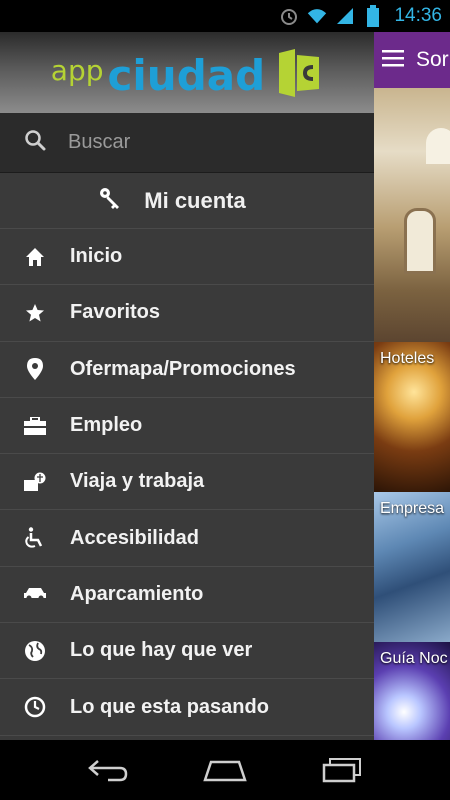 The width and height of the screenshot is (450, 800). Describe the element at coordinates (317, 16) in the screenshot. I see `wifi-icon` at that location.